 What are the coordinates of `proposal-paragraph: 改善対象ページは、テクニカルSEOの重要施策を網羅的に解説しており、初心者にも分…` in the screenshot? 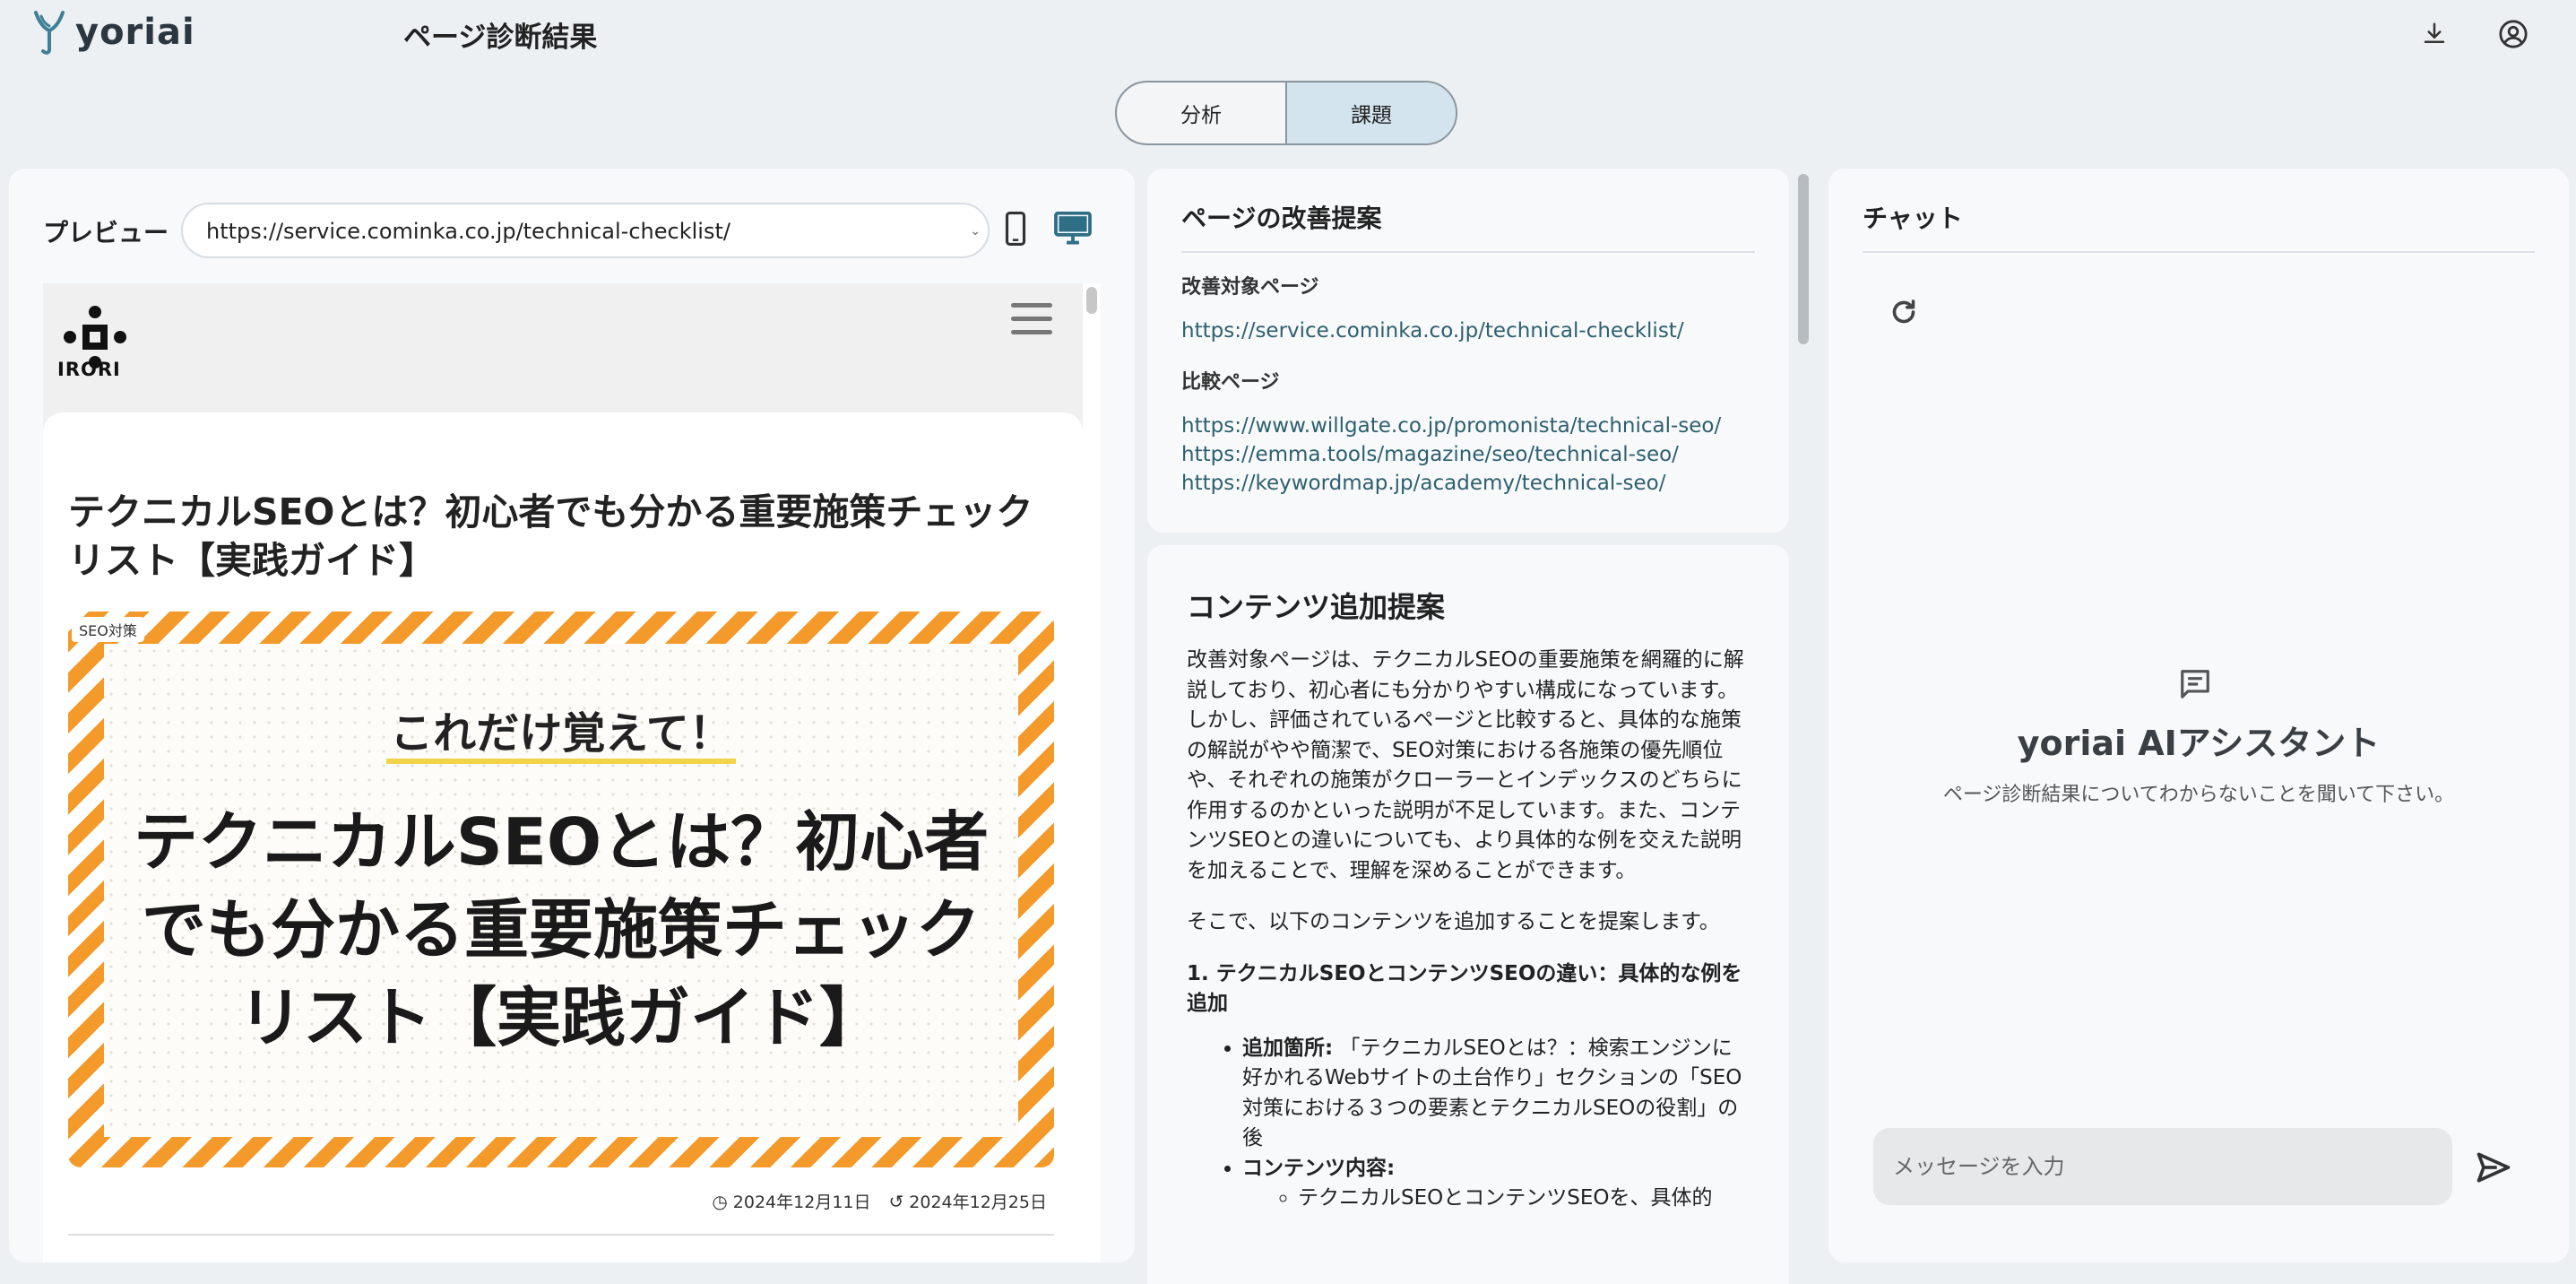 It's located at (1465, 765).